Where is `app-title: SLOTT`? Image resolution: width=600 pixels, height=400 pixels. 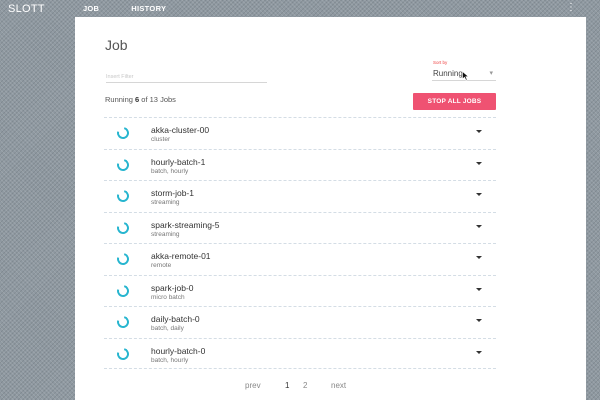
app-title: SLOTT is located at coordinates (26, 8).